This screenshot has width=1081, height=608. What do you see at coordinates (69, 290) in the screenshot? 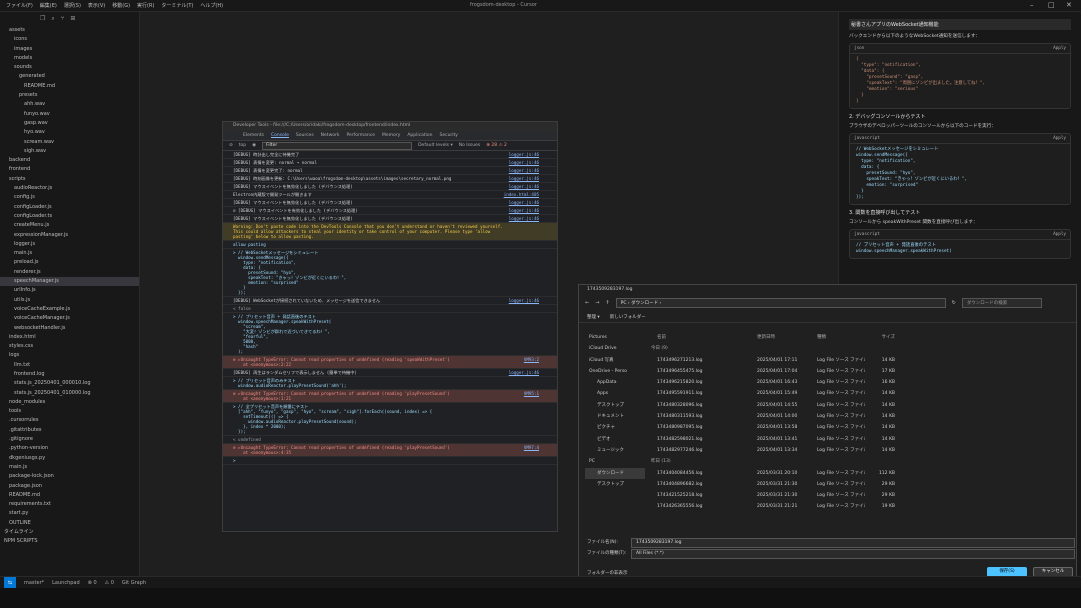
I see `tree-item: urlInfo.js` at bounding box center [69, 290].